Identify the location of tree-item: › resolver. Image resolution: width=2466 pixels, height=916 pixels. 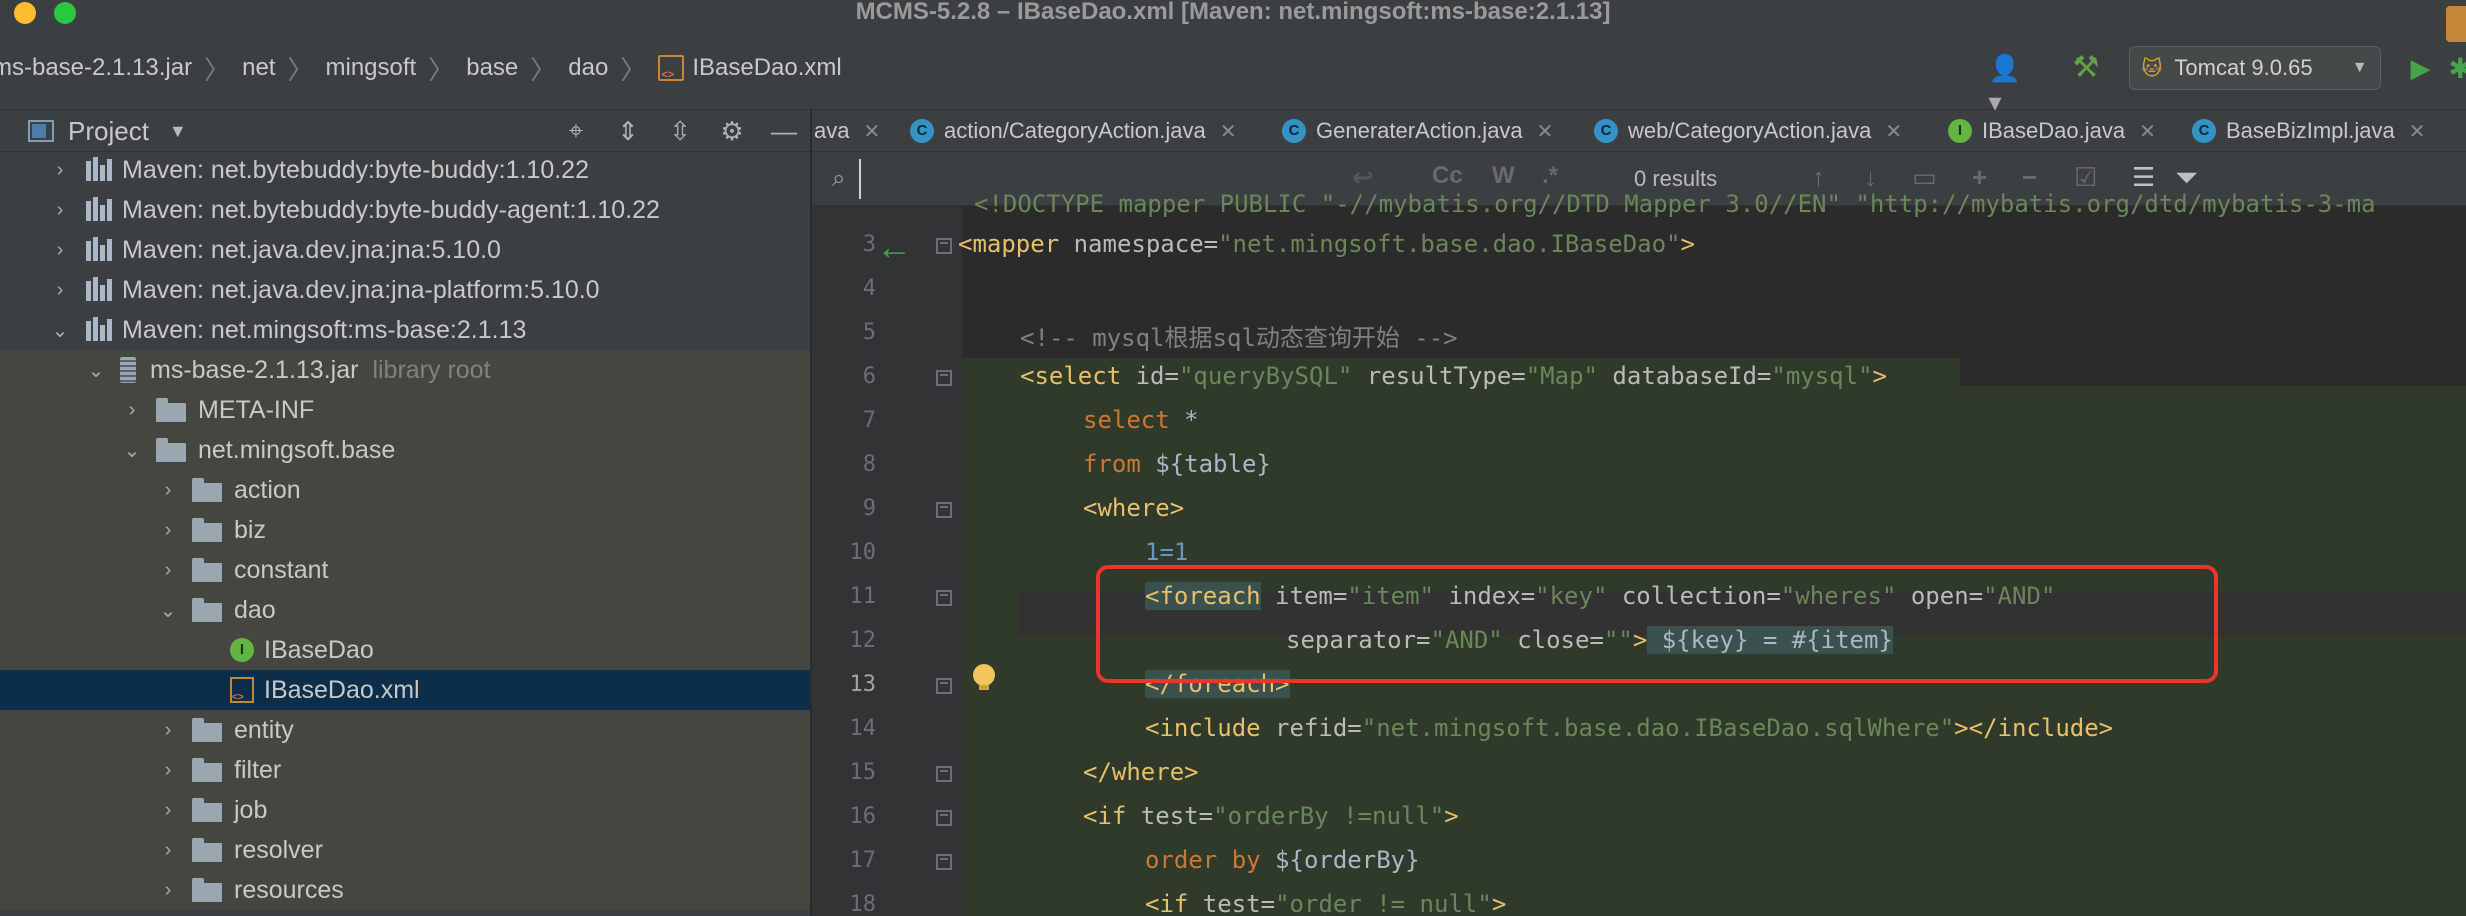
(405, 850).